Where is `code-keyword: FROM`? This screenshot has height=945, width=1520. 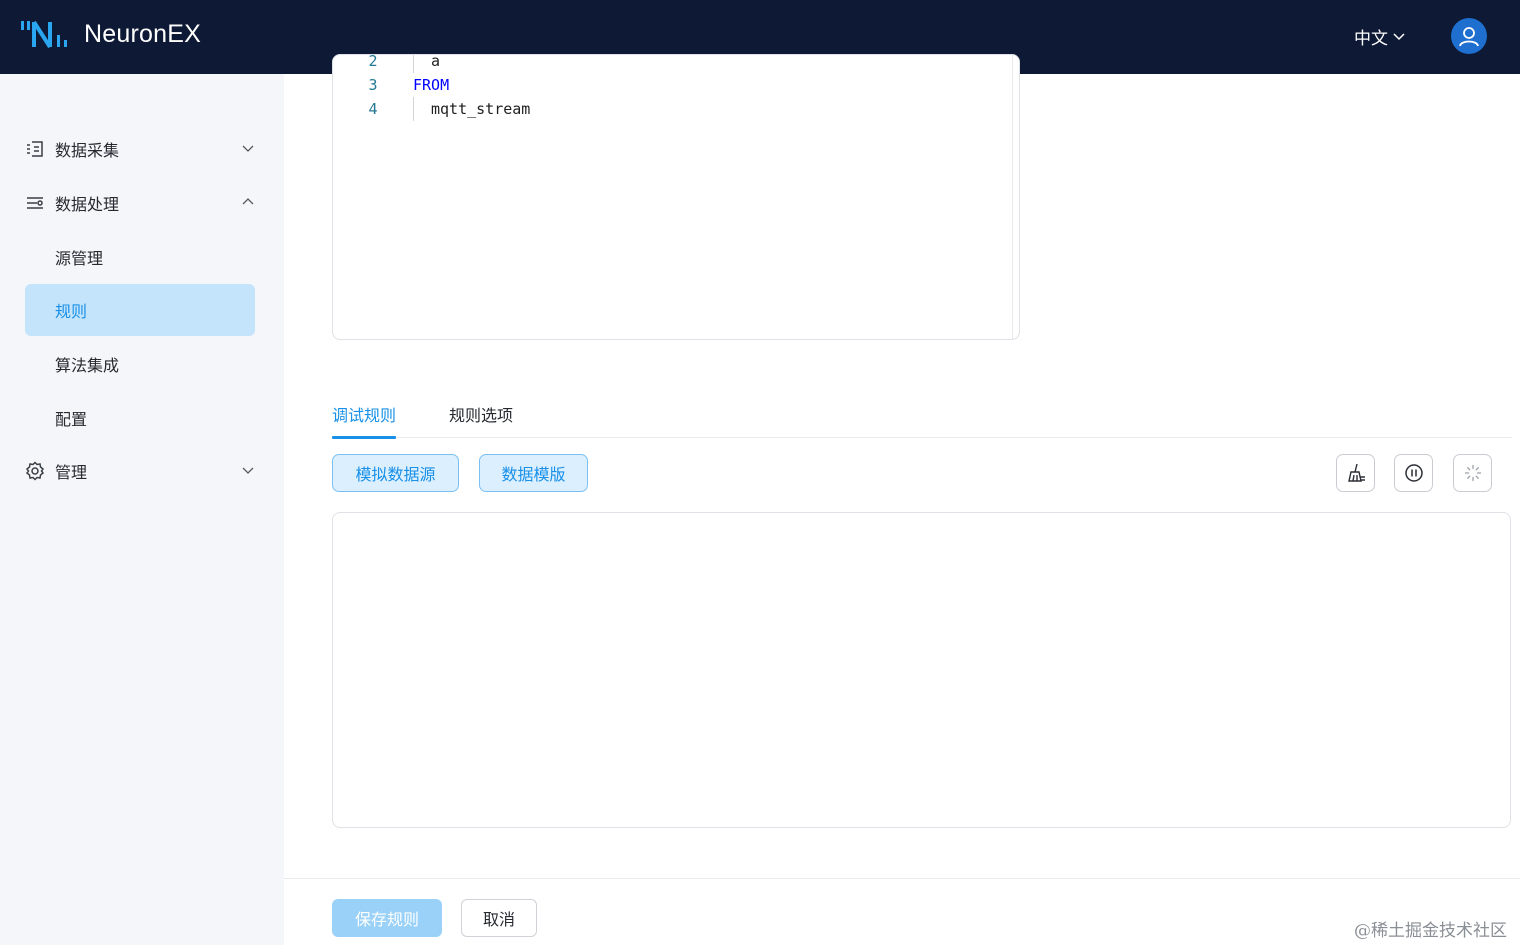 code-keyword: FROM is located at coordinates (431, 85).